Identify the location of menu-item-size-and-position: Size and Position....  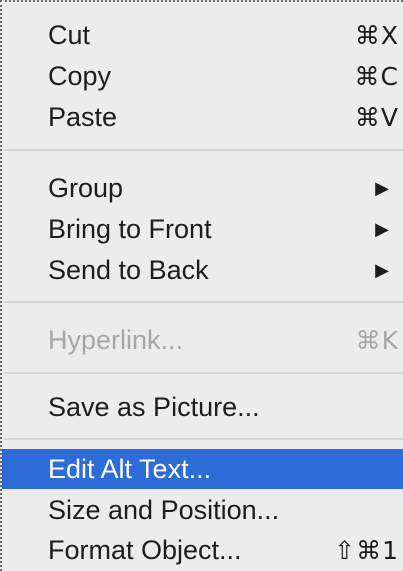
(202, 510).